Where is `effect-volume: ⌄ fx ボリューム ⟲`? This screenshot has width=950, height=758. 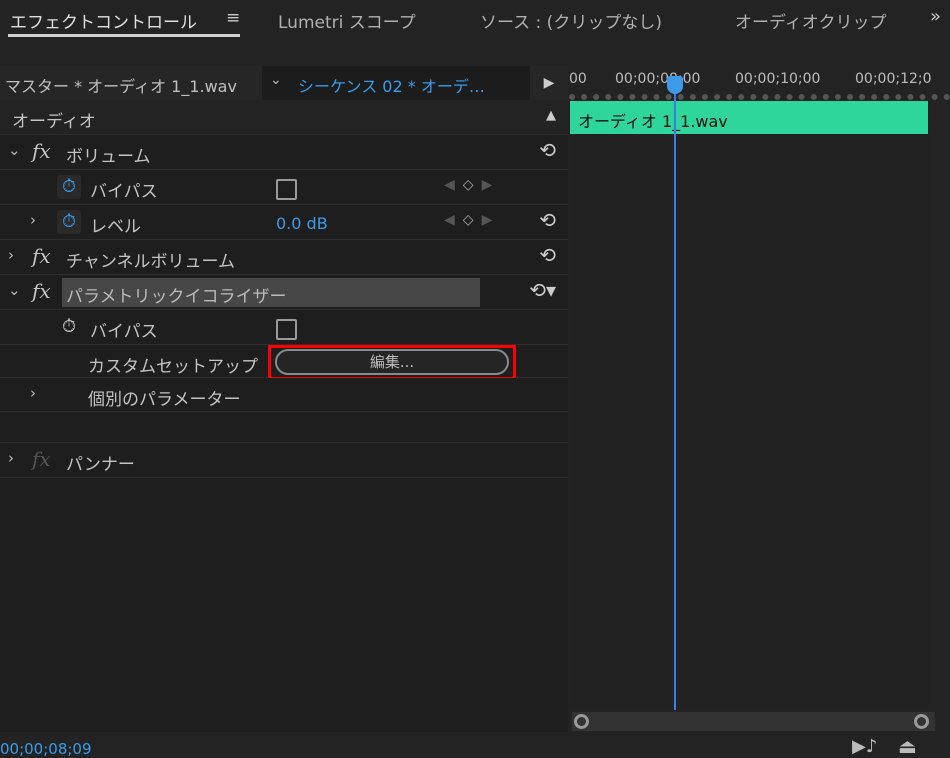 effect-volume: ⌄ fx ボリューム ⟲ is located at coordinates (284, 152).